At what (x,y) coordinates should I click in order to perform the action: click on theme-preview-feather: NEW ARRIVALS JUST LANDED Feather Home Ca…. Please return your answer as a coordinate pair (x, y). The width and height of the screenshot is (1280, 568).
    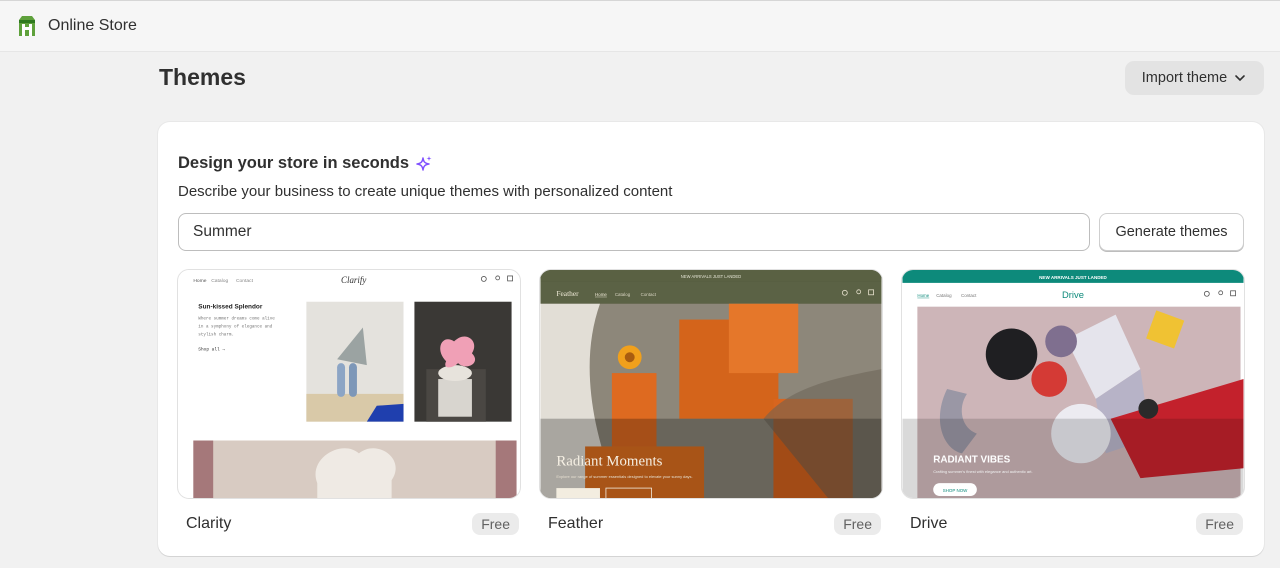
    Looking at the image, I should click on (711, 384).